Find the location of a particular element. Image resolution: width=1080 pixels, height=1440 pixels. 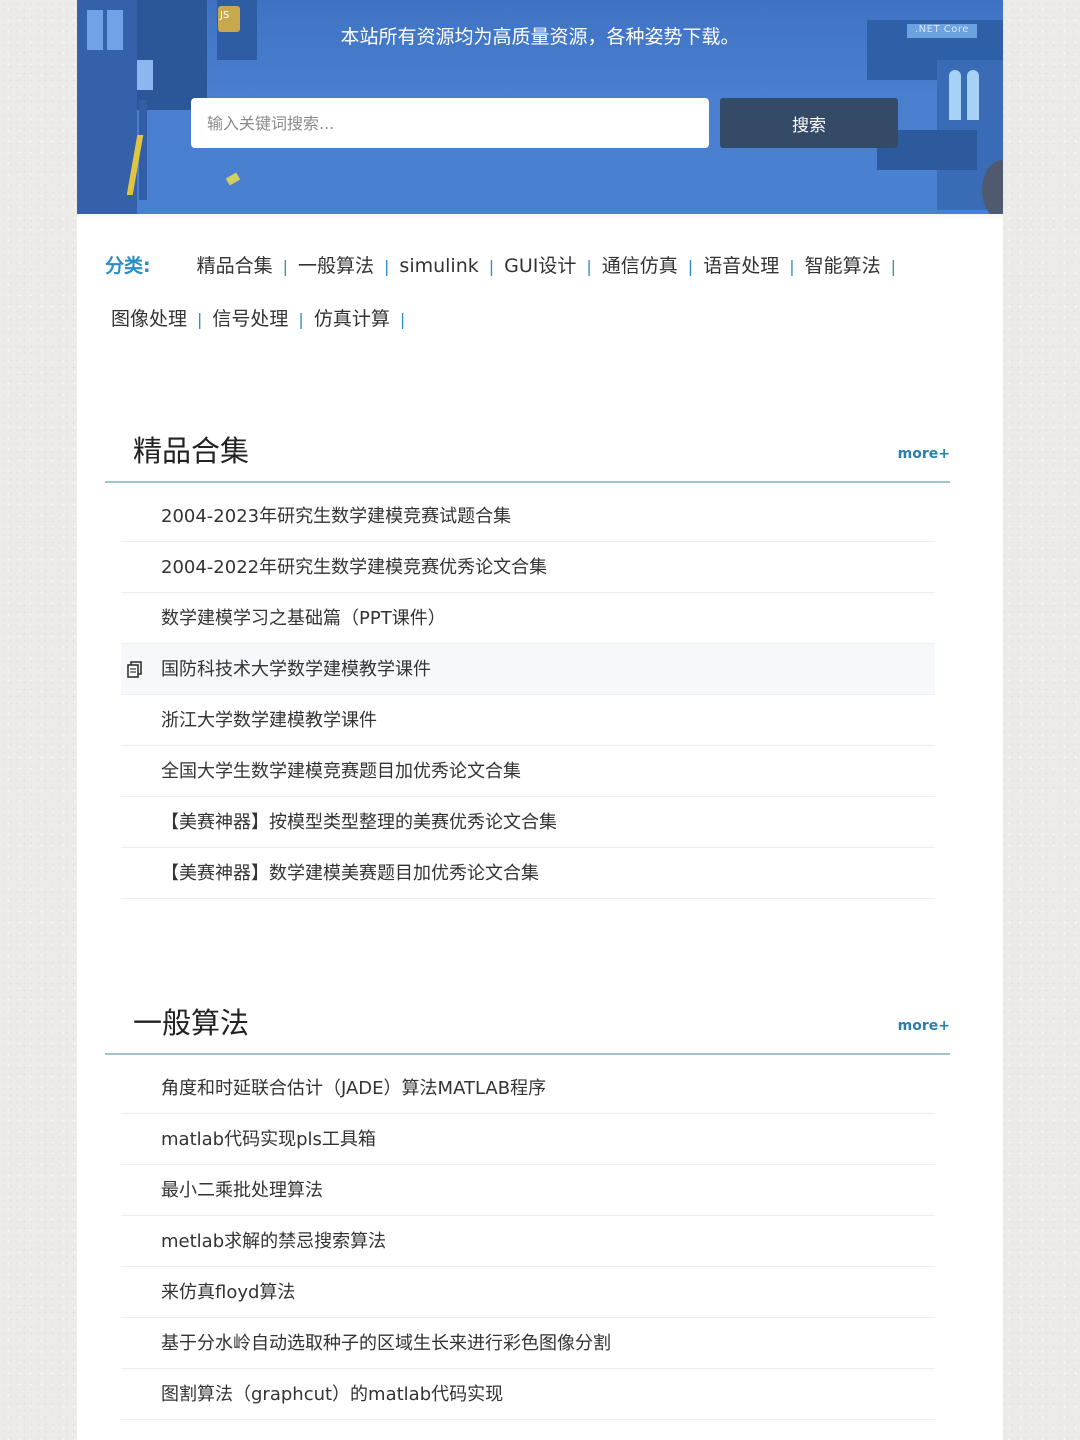

category-link: 通信仿真 is located at coordinates (640, 266).